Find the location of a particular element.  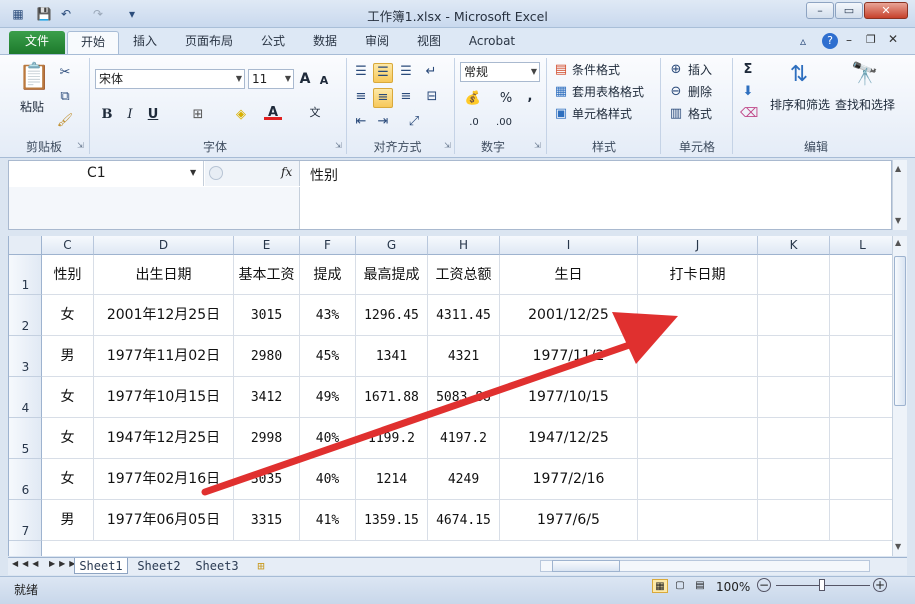

cell-D1: 出生日期 is located at coordinates (164, 275).